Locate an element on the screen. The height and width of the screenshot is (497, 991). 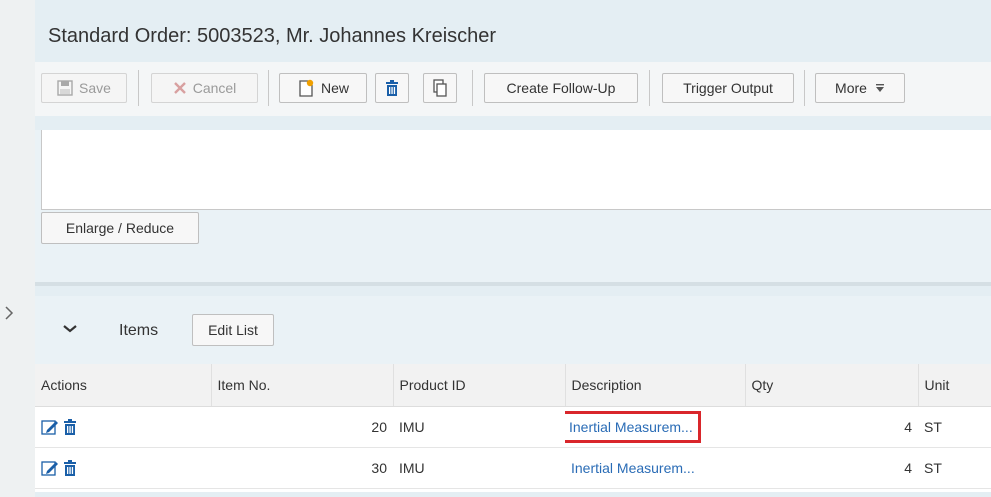
new-document-icon is located at coordinates (306, 88).